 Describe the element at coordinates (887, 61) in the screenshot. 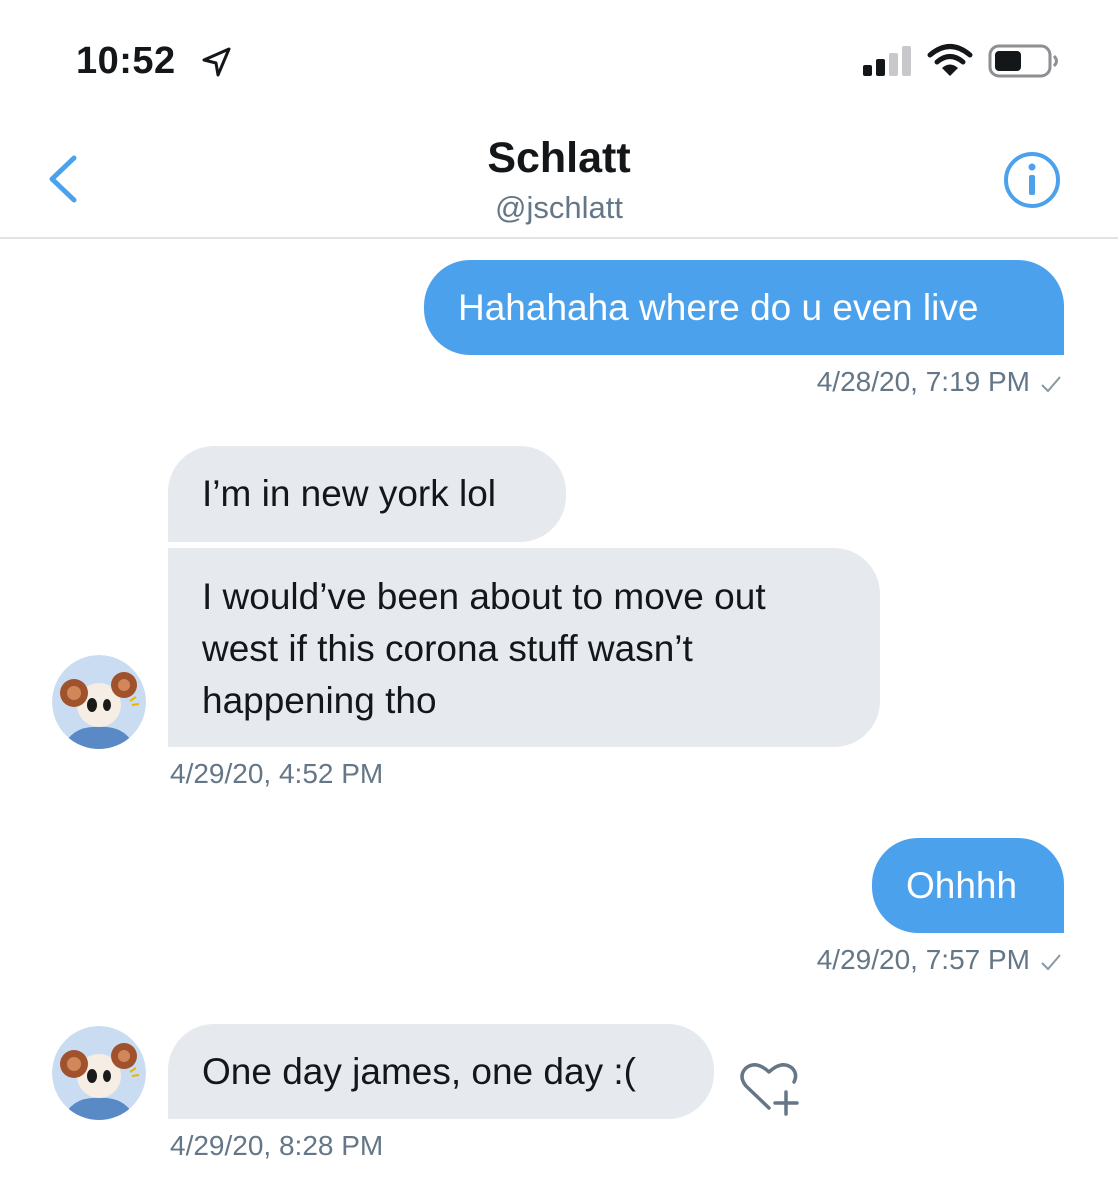

I see `cellular-signal-icon` at that location.